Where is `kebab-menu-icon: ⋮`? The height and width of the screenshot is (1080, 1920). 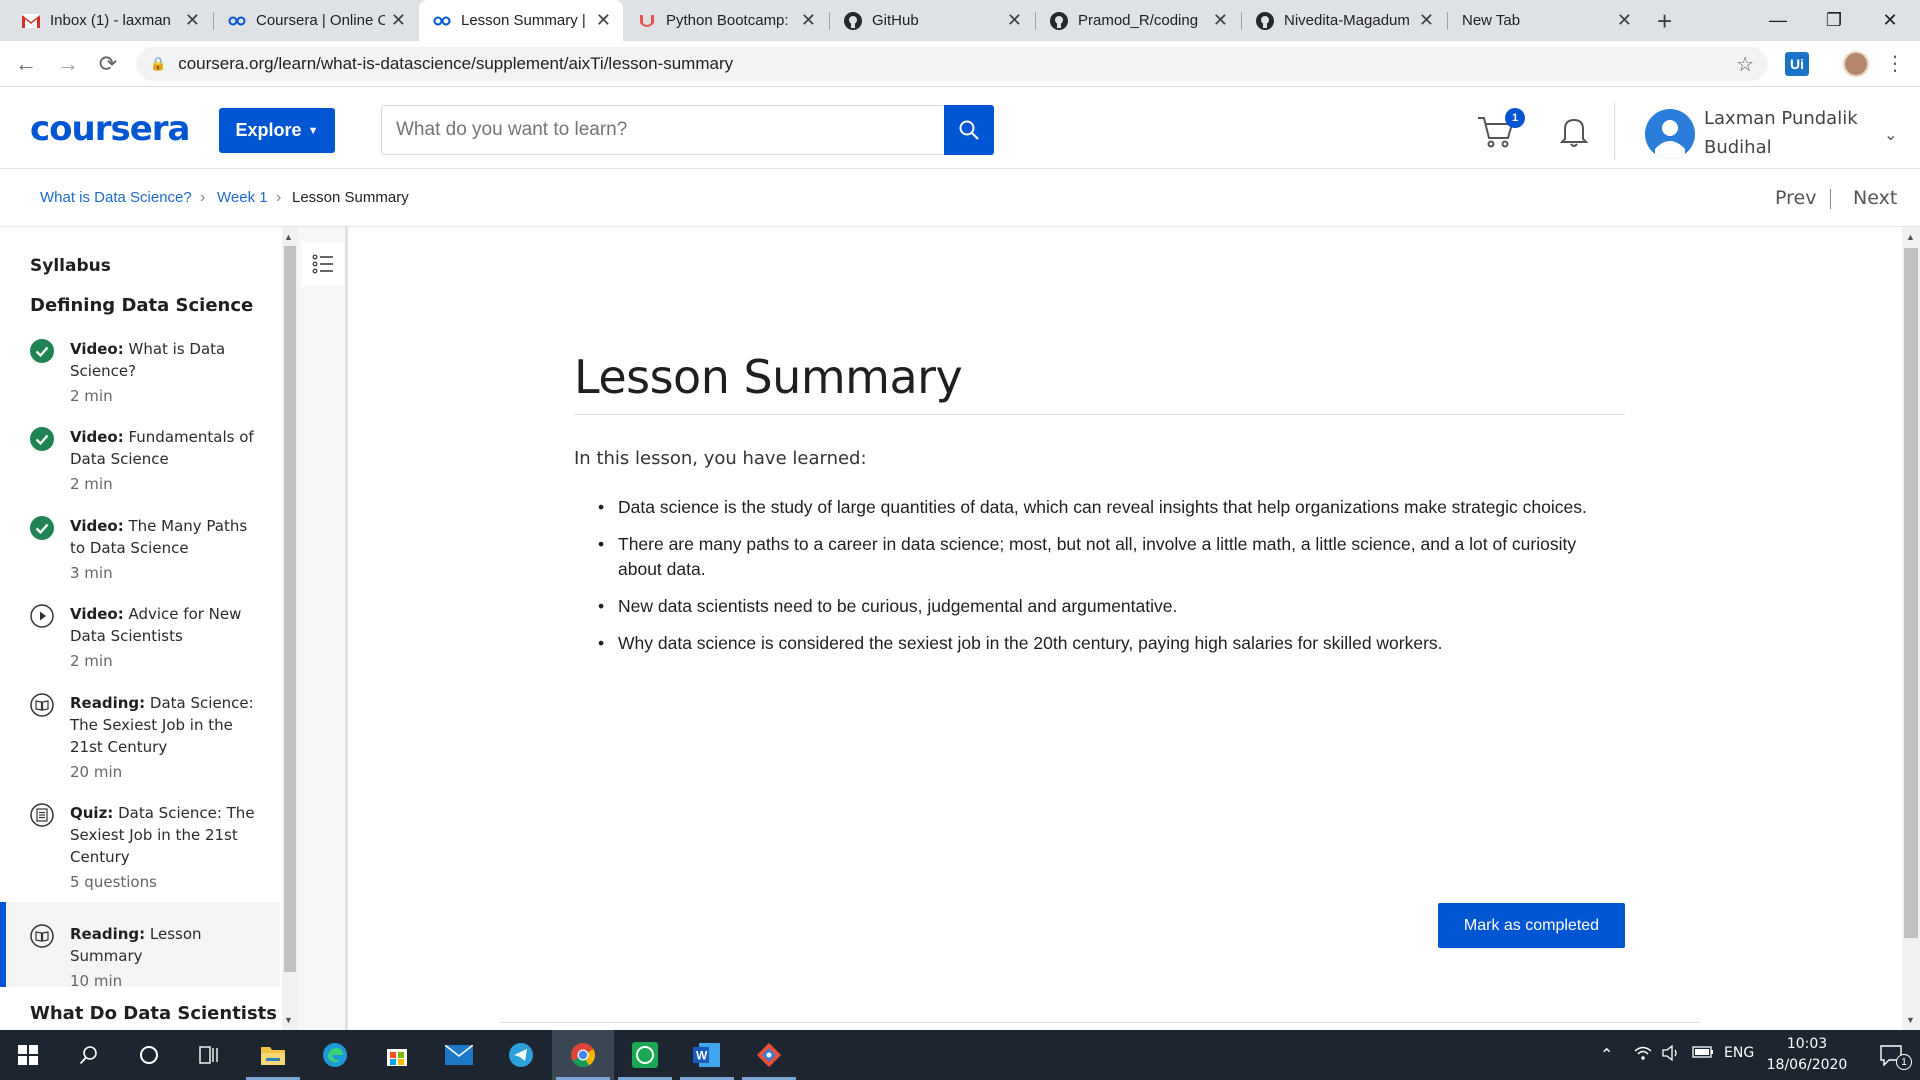 kebab-menu-icon: ⋮ is located at coordinates (1895, 63).